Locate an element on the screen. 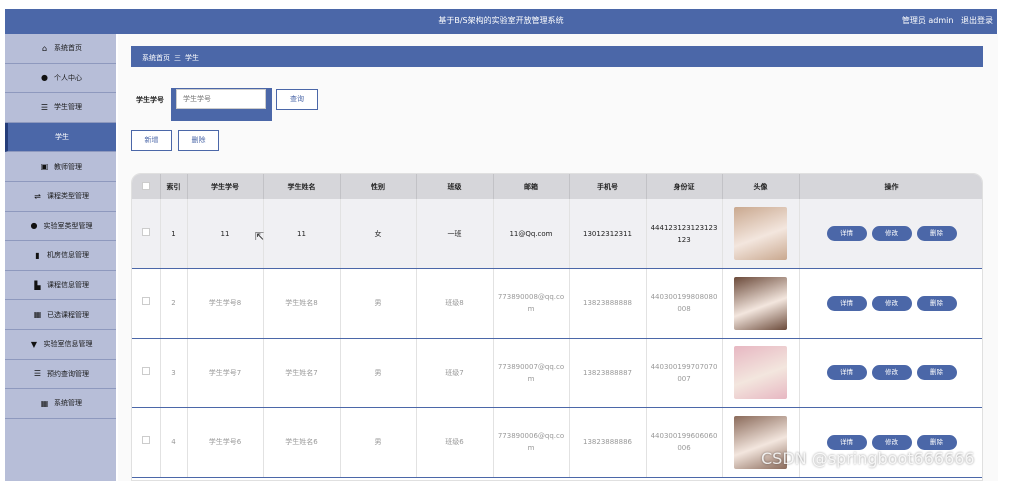  sidebar-item-label: 已选课程管理 is located at coordinates (68, 314).